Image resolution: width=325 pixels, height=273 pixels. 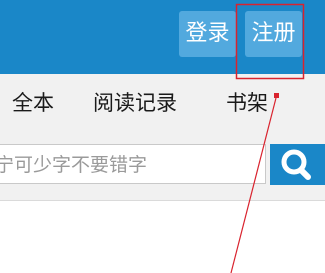 I want to click on search-button, so click(x=297, y=164).